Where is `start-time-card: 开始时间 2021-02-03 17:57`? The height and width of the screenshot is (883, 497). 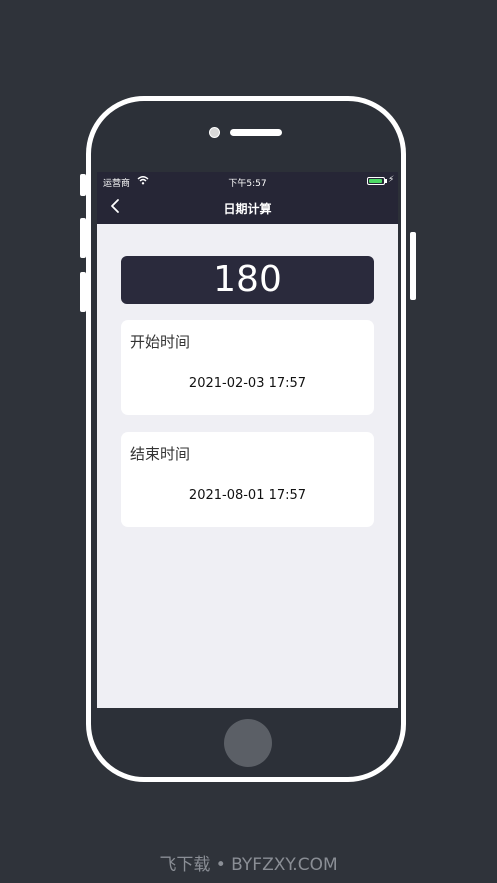
start-time-card: 开始时间 2021-02-03 17:57 is located at coordinates (247, 367).